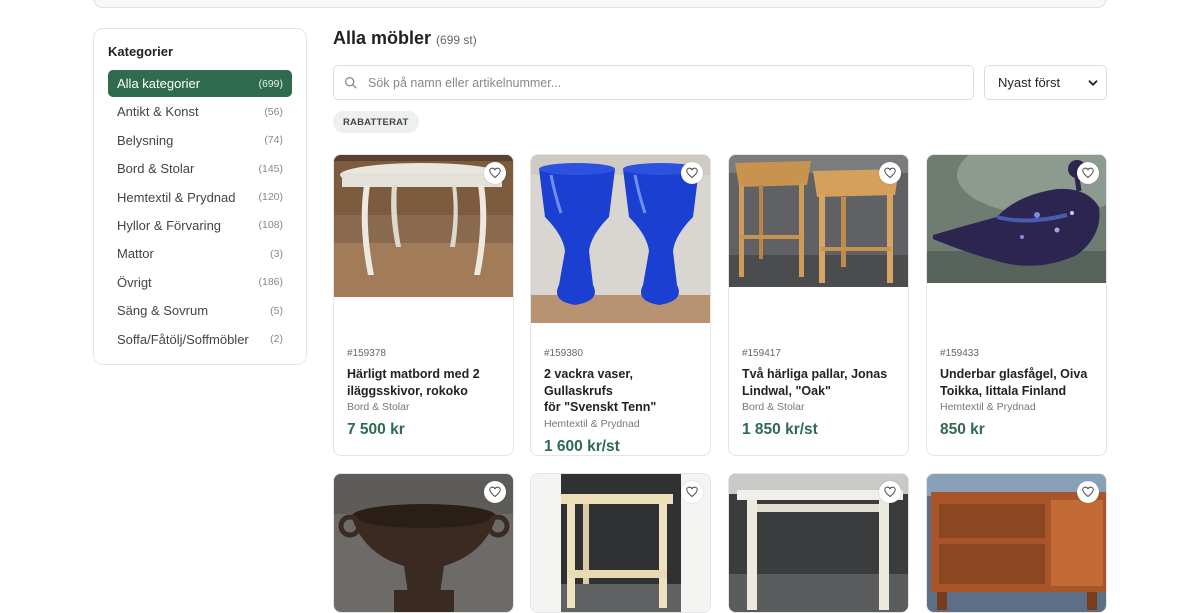 This screenshot has width=1200, height=613. Describe the element at coordinates (270, 83) in the screenshot. I see `sidebar-item-count: (699)` at that location.